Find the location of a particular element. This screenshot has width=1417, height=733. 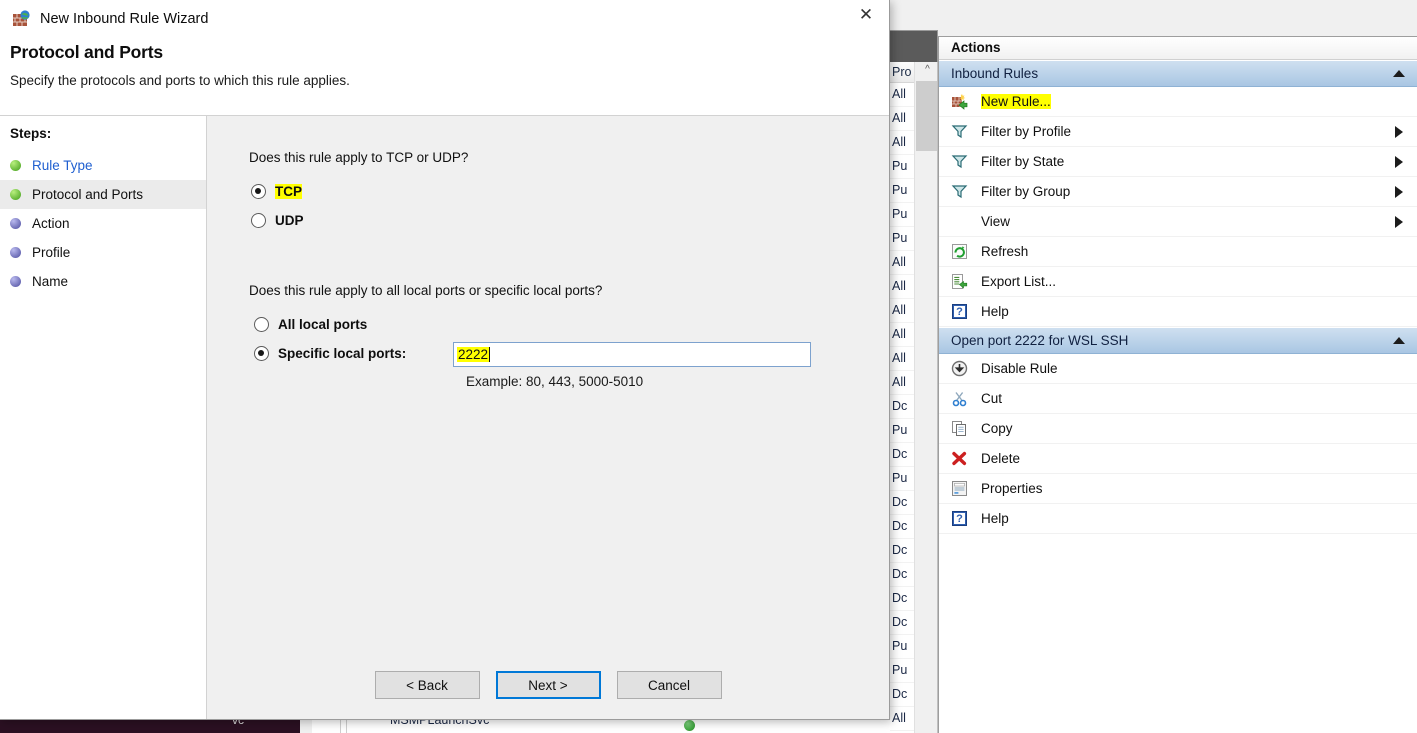

actions-group-header: Open port 2222 for WSL SSH is located at coordinates (1178, 340).